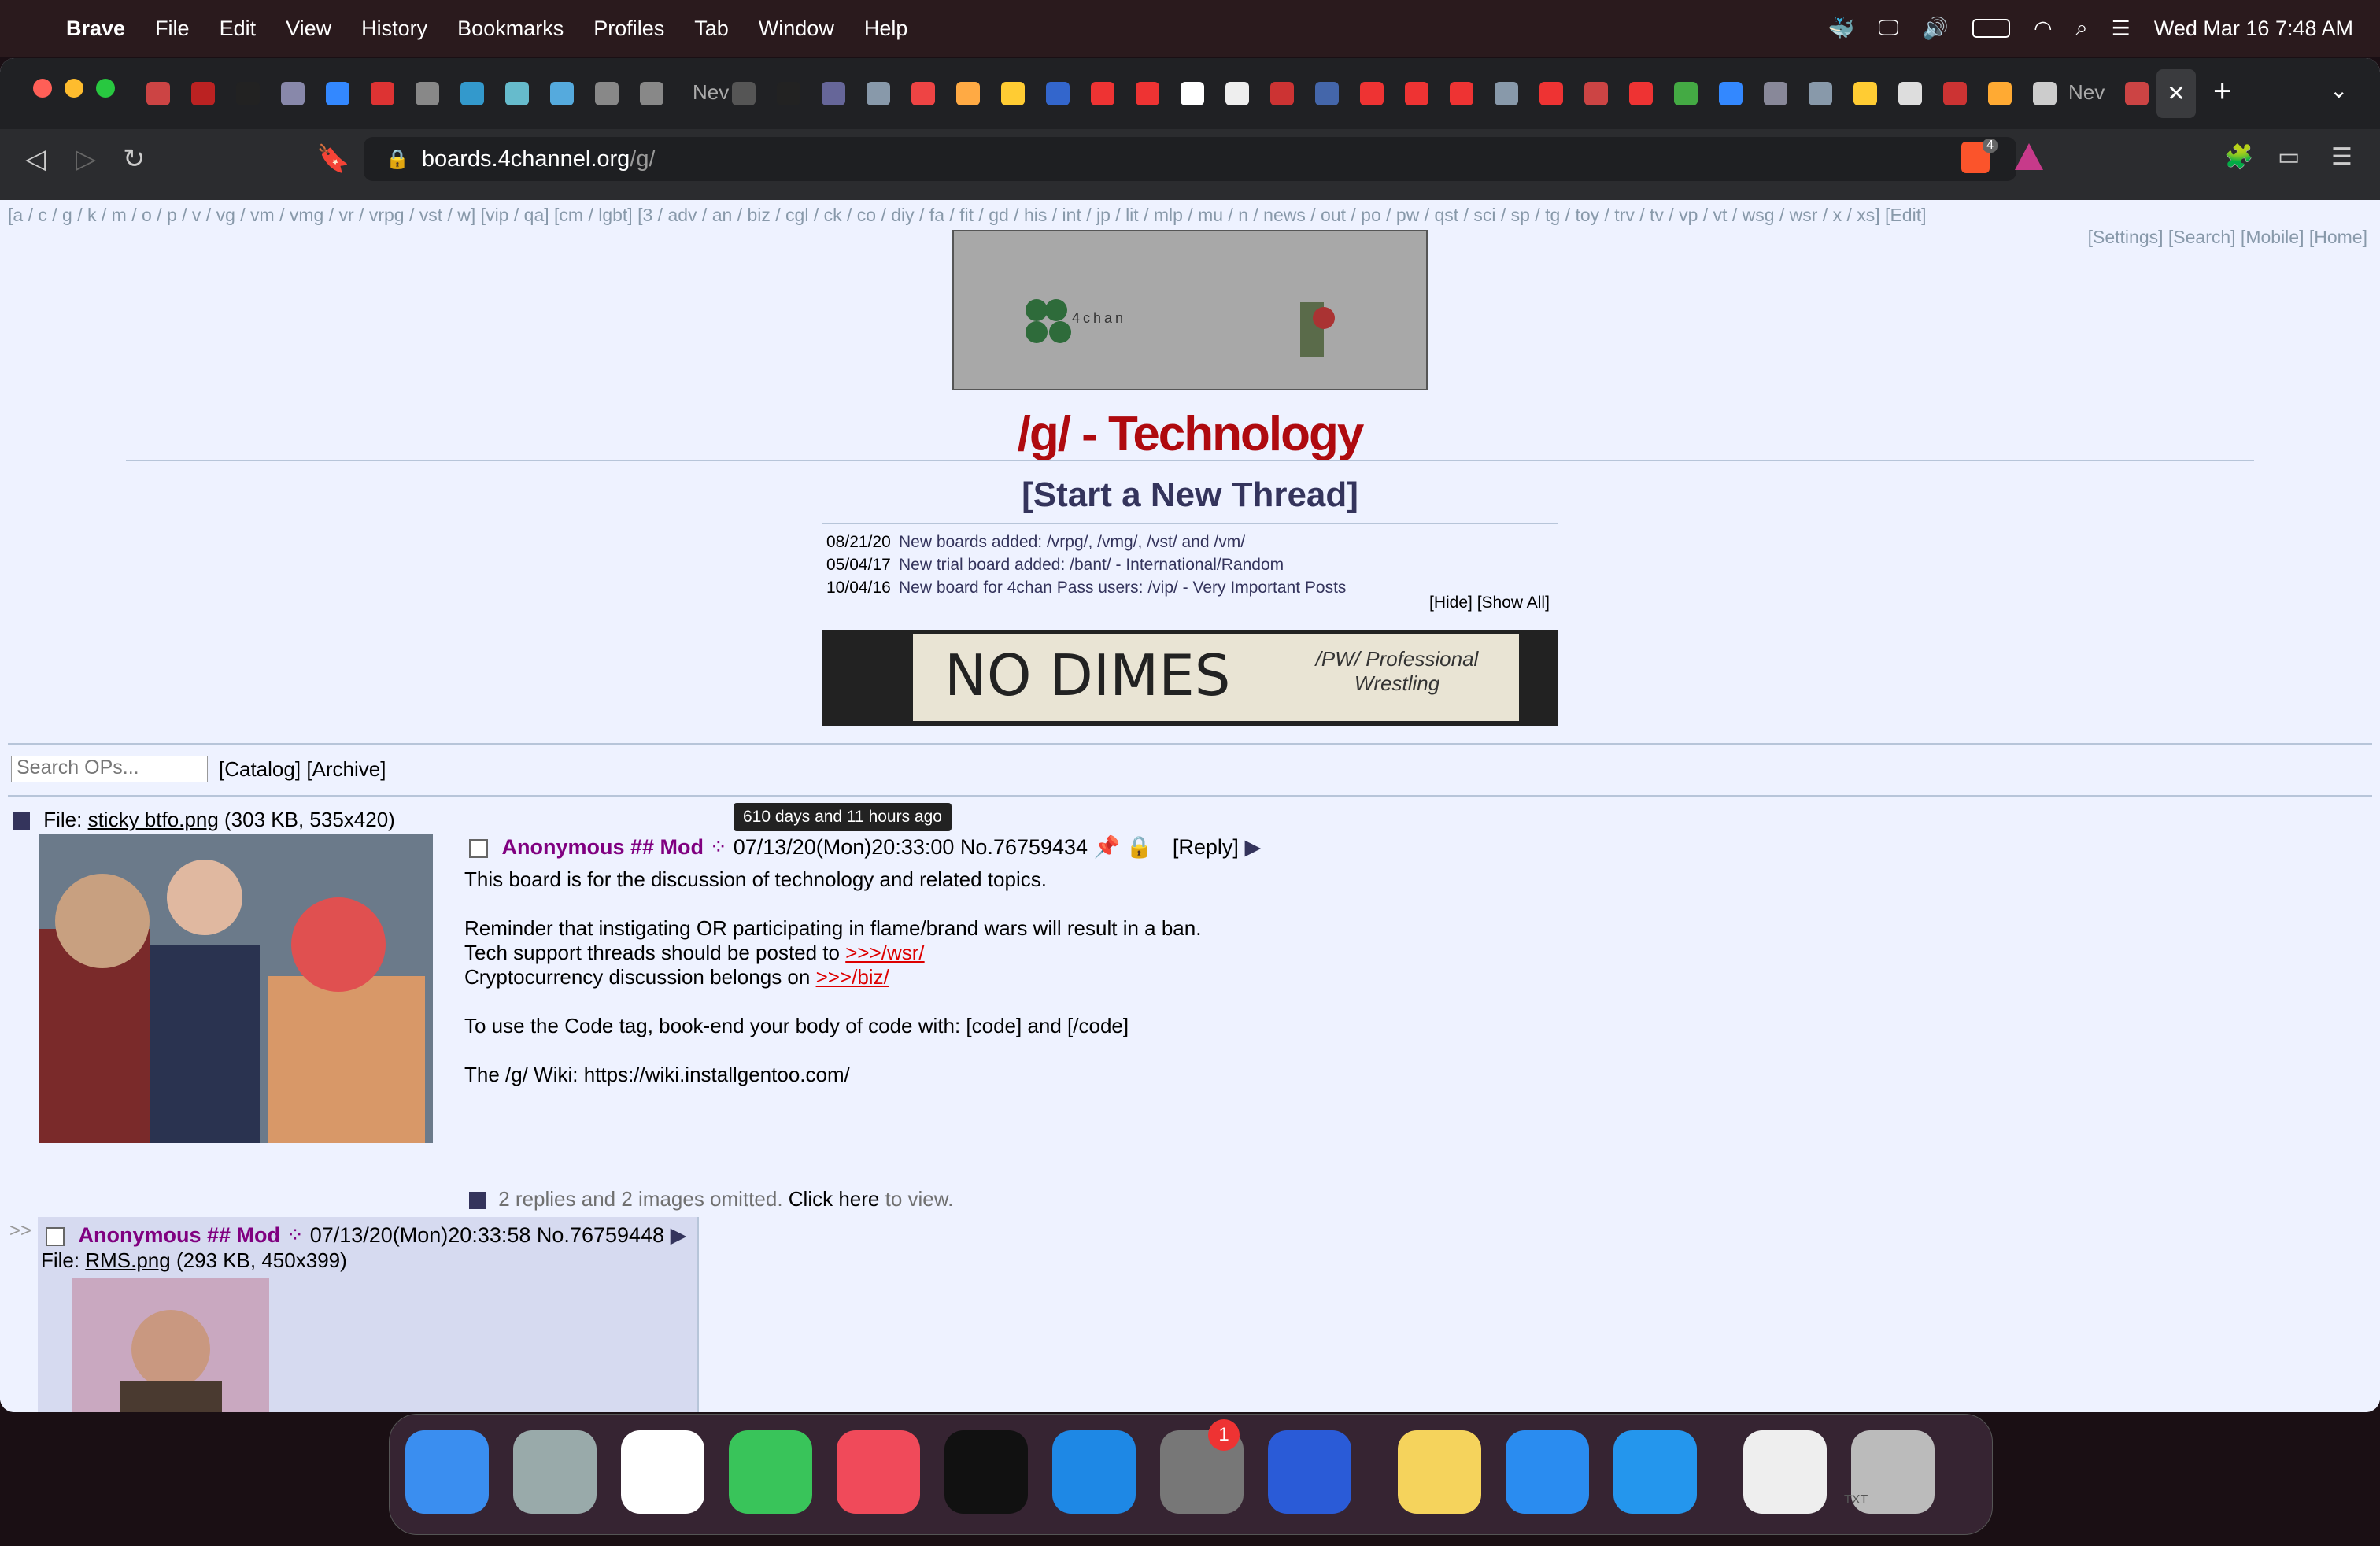 The width and height of the screenshot is (2380, 1546). What do you see at coordinates (308, 29) in the screenshot?
I see `menu-view: View` at bounding box center [308, 29].